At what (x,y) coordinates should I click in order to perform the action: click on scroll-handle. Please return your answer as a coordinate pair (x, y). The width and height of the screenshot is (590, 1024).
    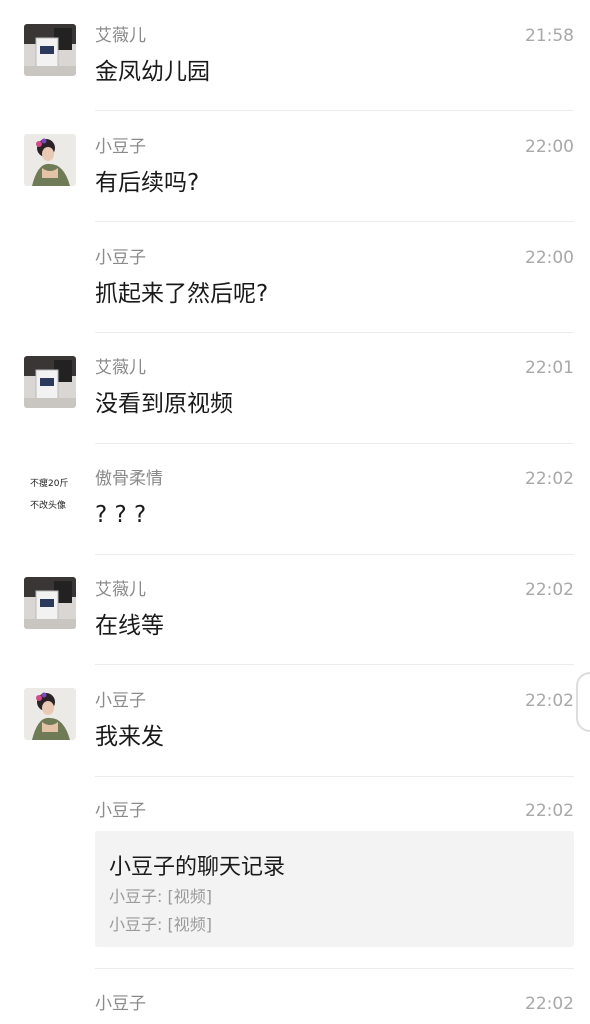
    Looking at the image, I should click on (583, 702).